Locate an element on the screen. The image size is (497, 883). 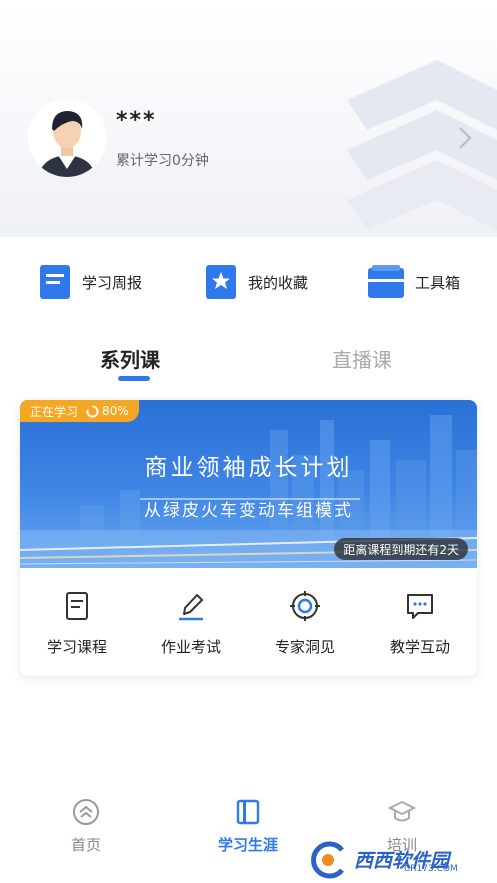
report-icon is located at coordinates (55, 282).